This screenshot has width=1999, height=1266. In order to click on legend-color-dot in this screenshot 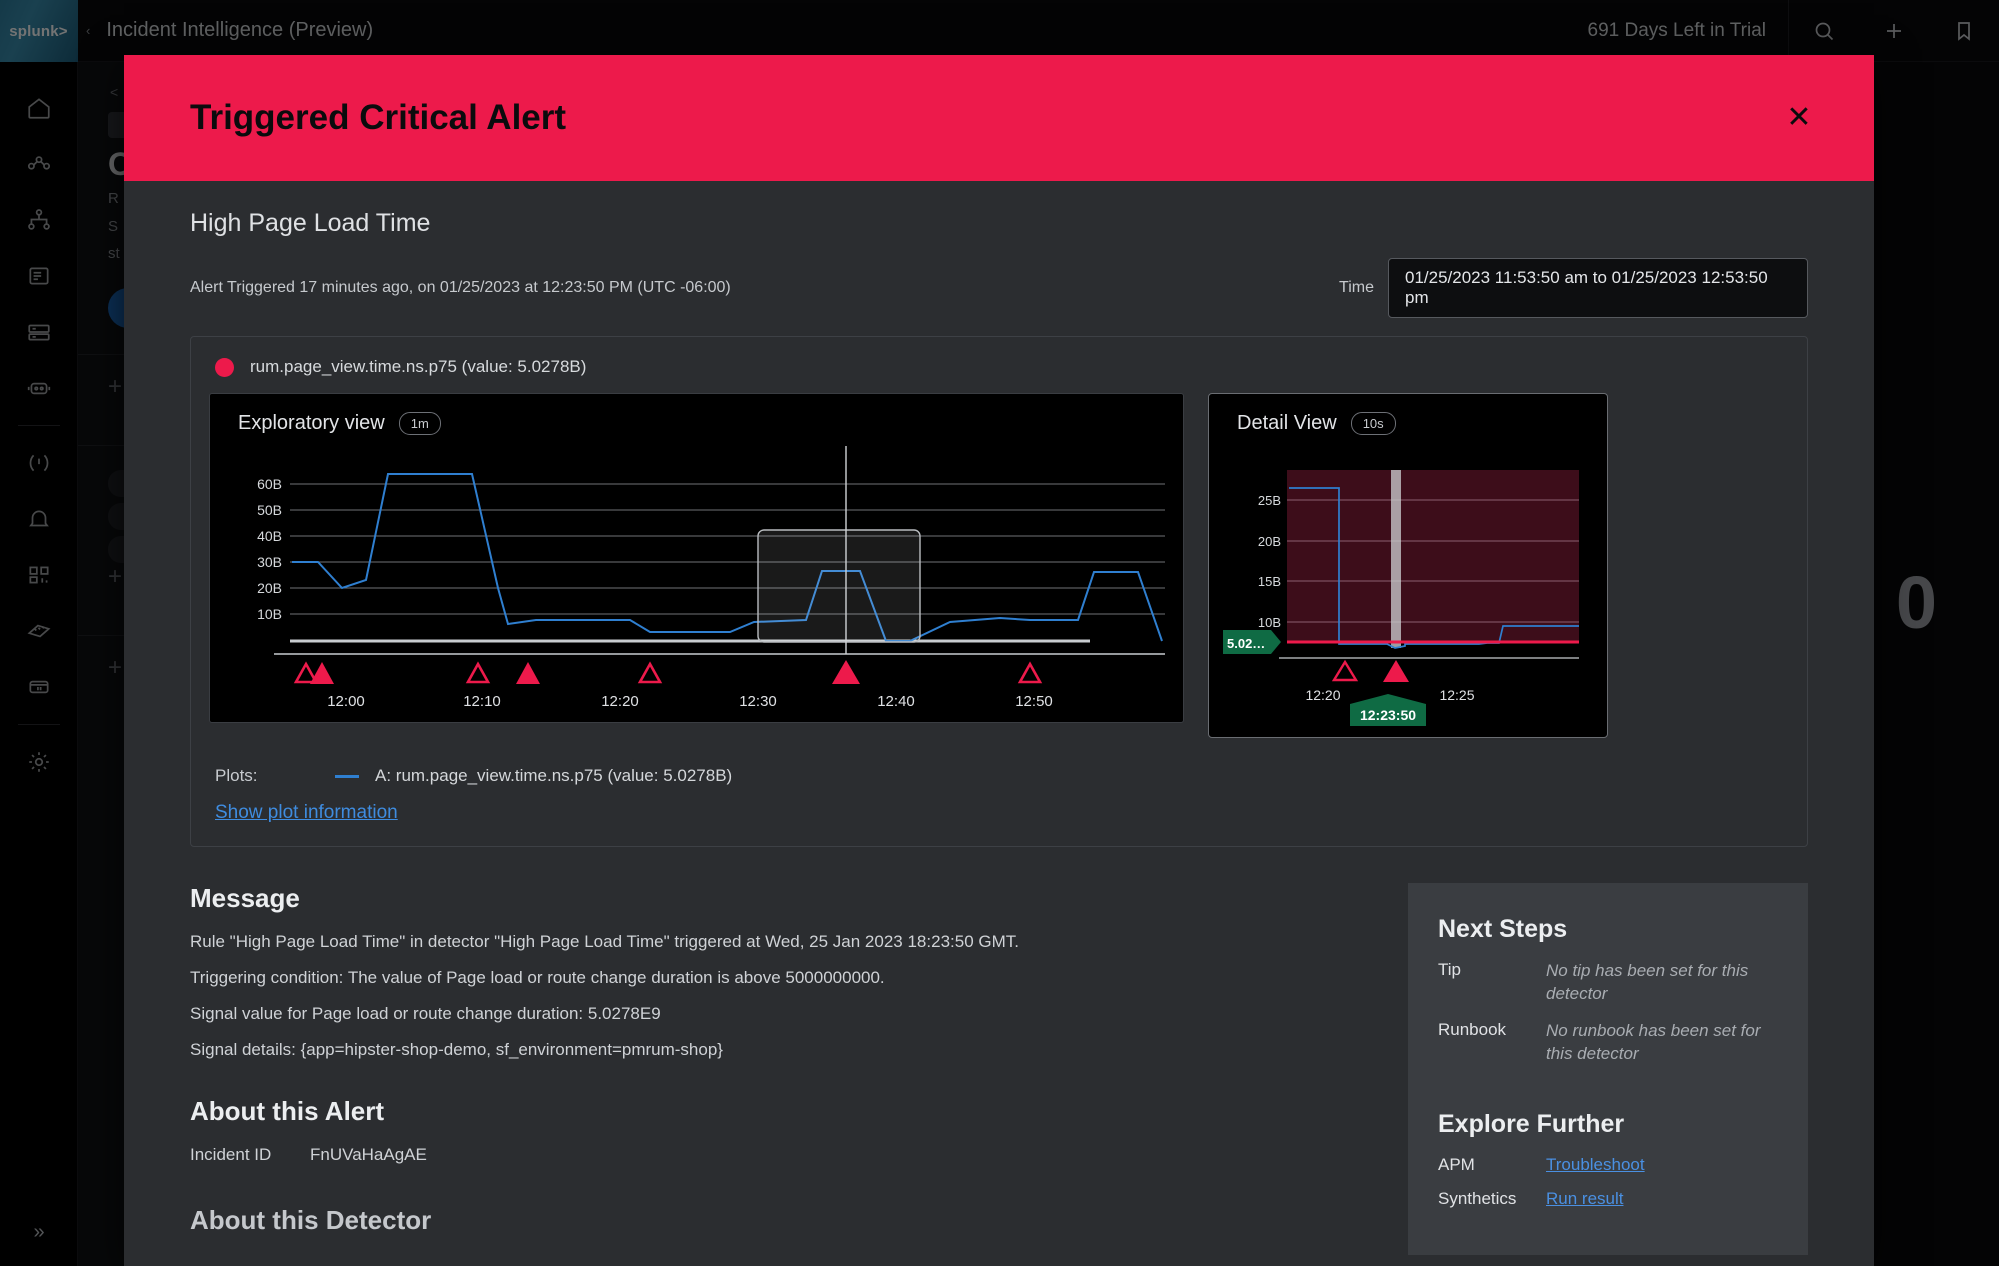, I will do `click(224, 367)`.